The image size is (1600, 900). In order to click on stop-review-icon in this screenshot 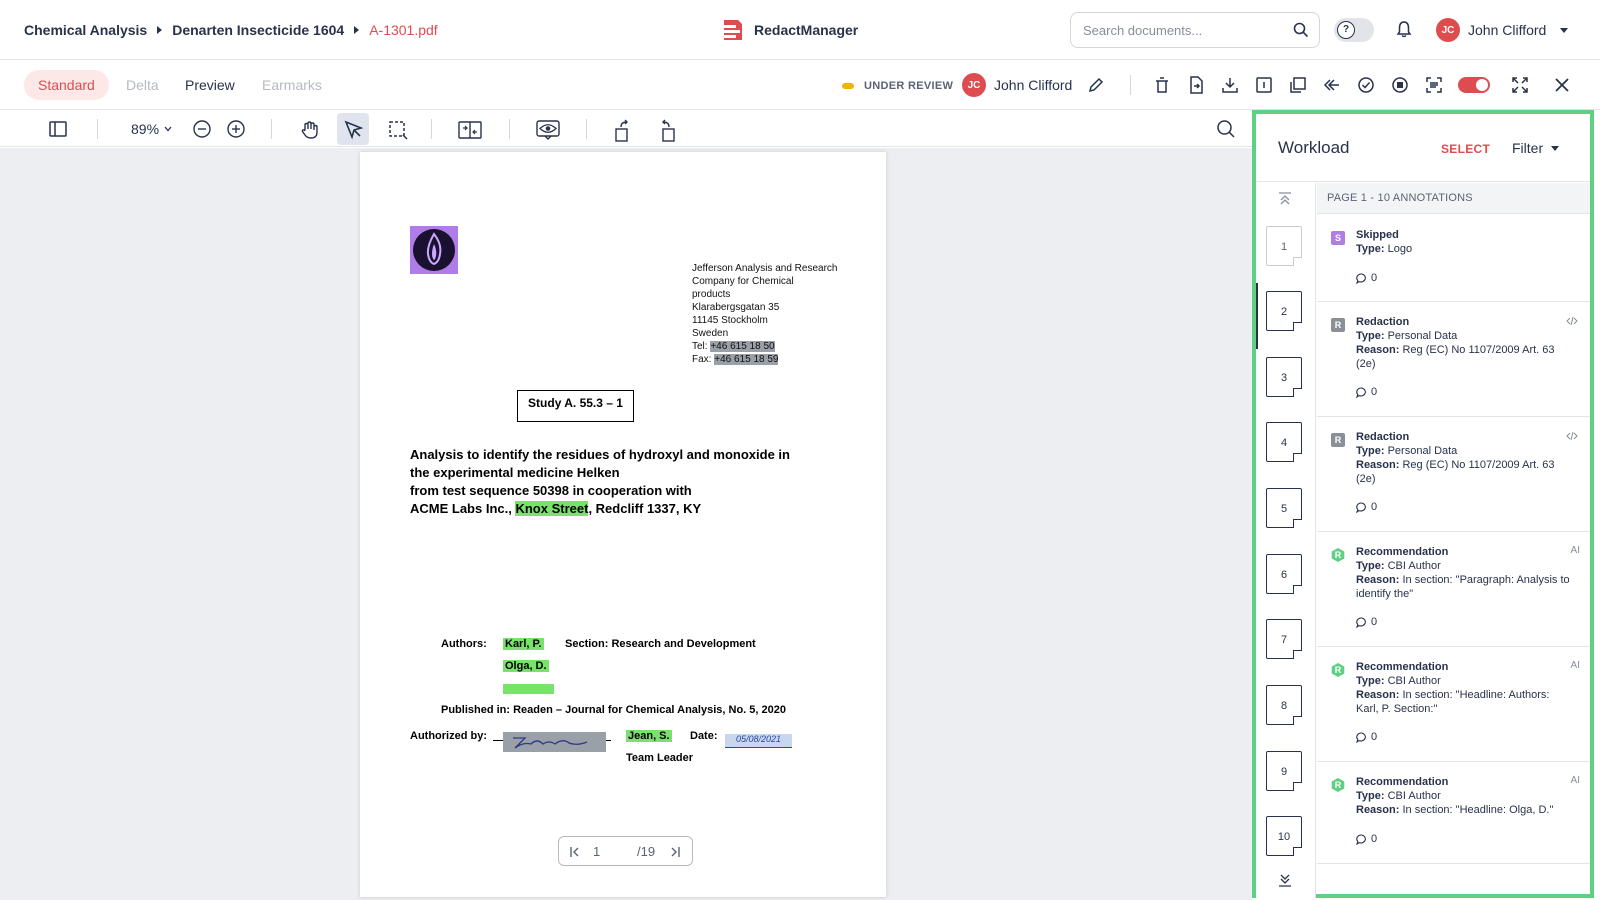, I will do `click(1400, 85)`.